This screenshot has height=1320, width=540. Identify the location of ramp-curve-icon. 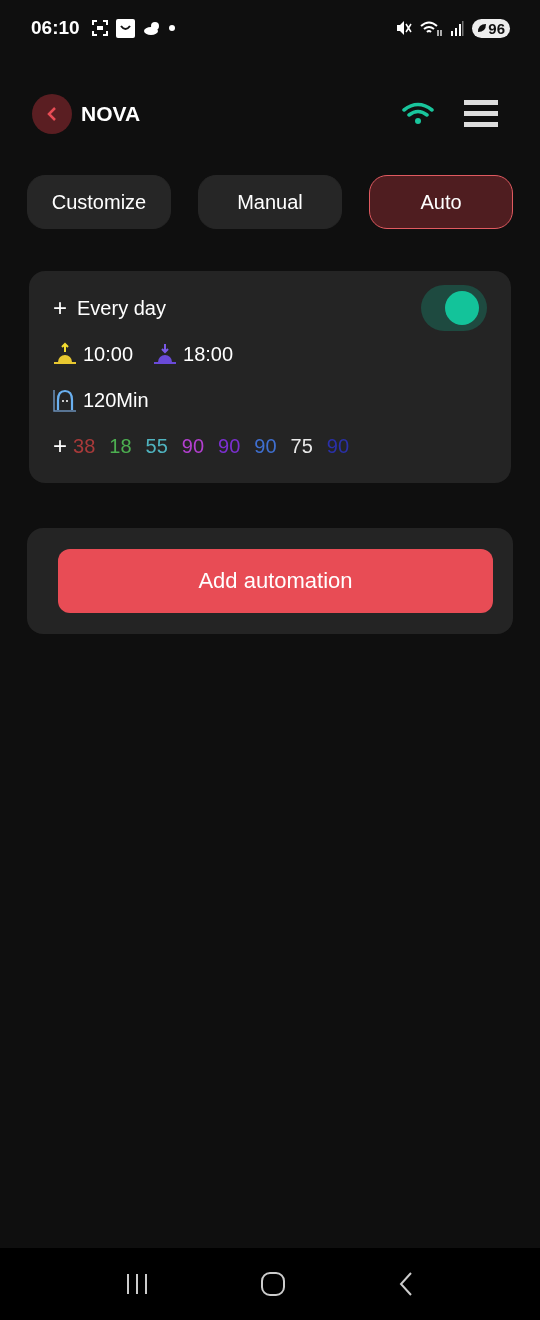
(65, 400).